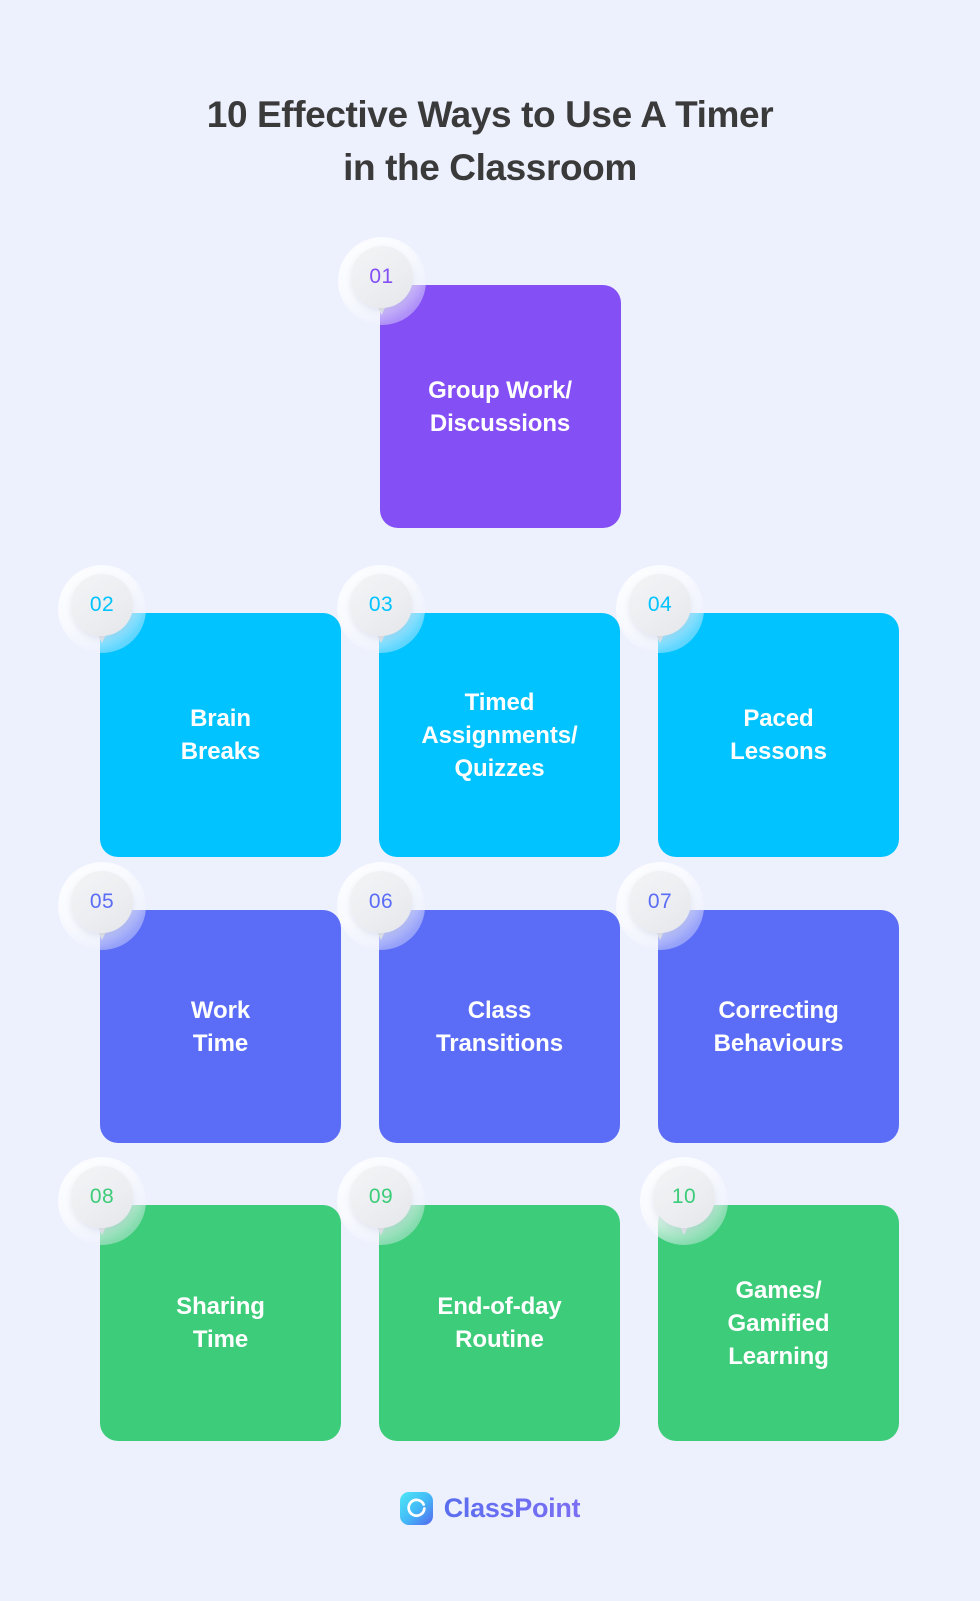 The width and height of the screenshot is (980, 1601). What do you see at coordinates (778, 1026) in the screenshot?
I see `card-label-07: Correcting Behaviours` at bounding box center [778, 1026].